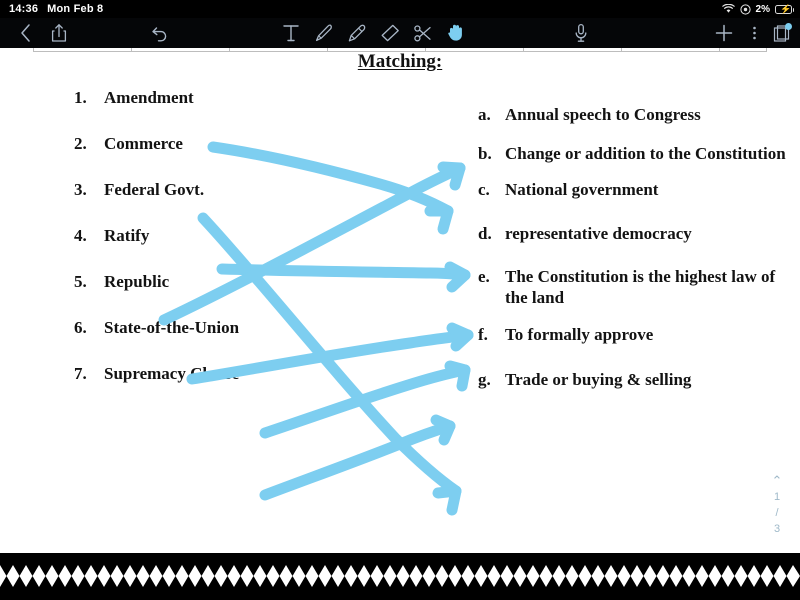 Image resolution: width=800 pixels, height=600 pixels. What do you see at coordinates (484, 114) in the screenshot?
I see `definition-marker: a.` at bounding box center [484, 114].